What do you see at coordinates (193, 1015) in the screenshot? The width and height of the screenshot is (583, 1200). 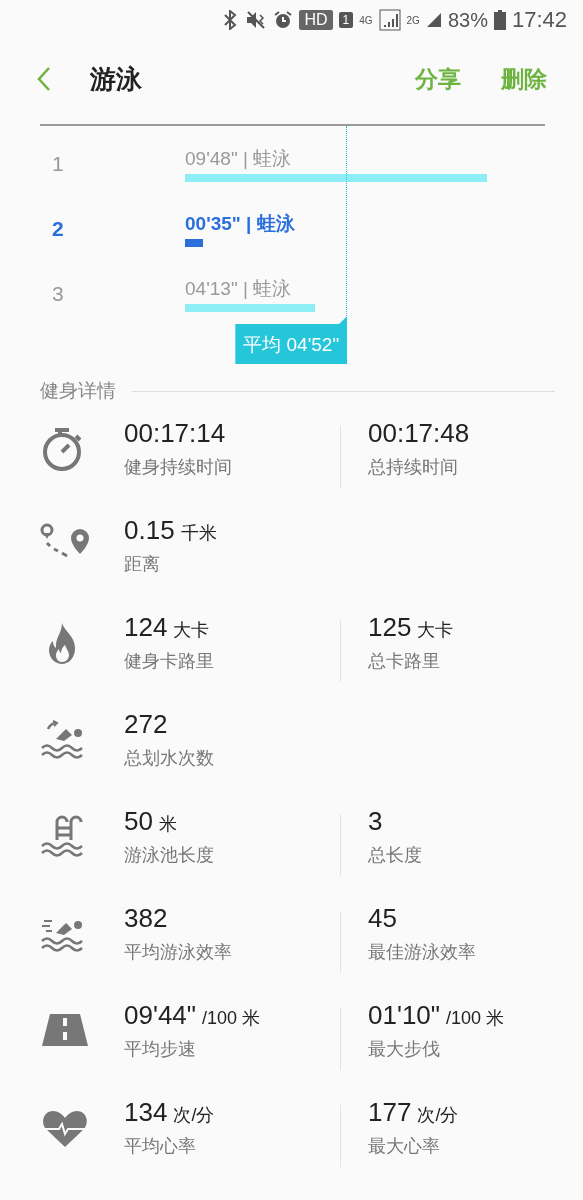 I see `stat-value: 09'44" /100 米` at bounding box center [193, 1015].